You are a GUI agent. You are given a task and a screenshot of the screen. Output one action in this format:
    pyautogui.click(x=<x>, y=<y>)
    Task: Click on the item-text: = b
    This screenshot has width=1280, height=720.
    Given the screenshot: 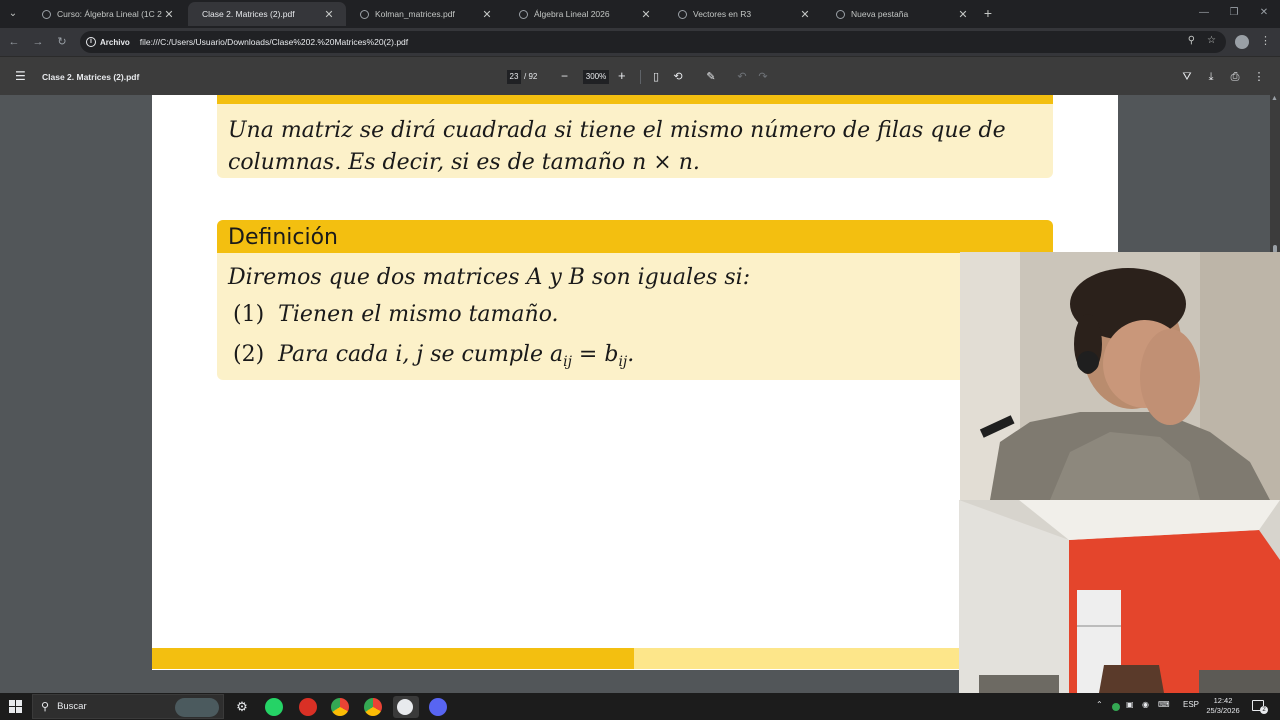 What is the action you would take?
    pyautogui.click(x=595, y=354)
    